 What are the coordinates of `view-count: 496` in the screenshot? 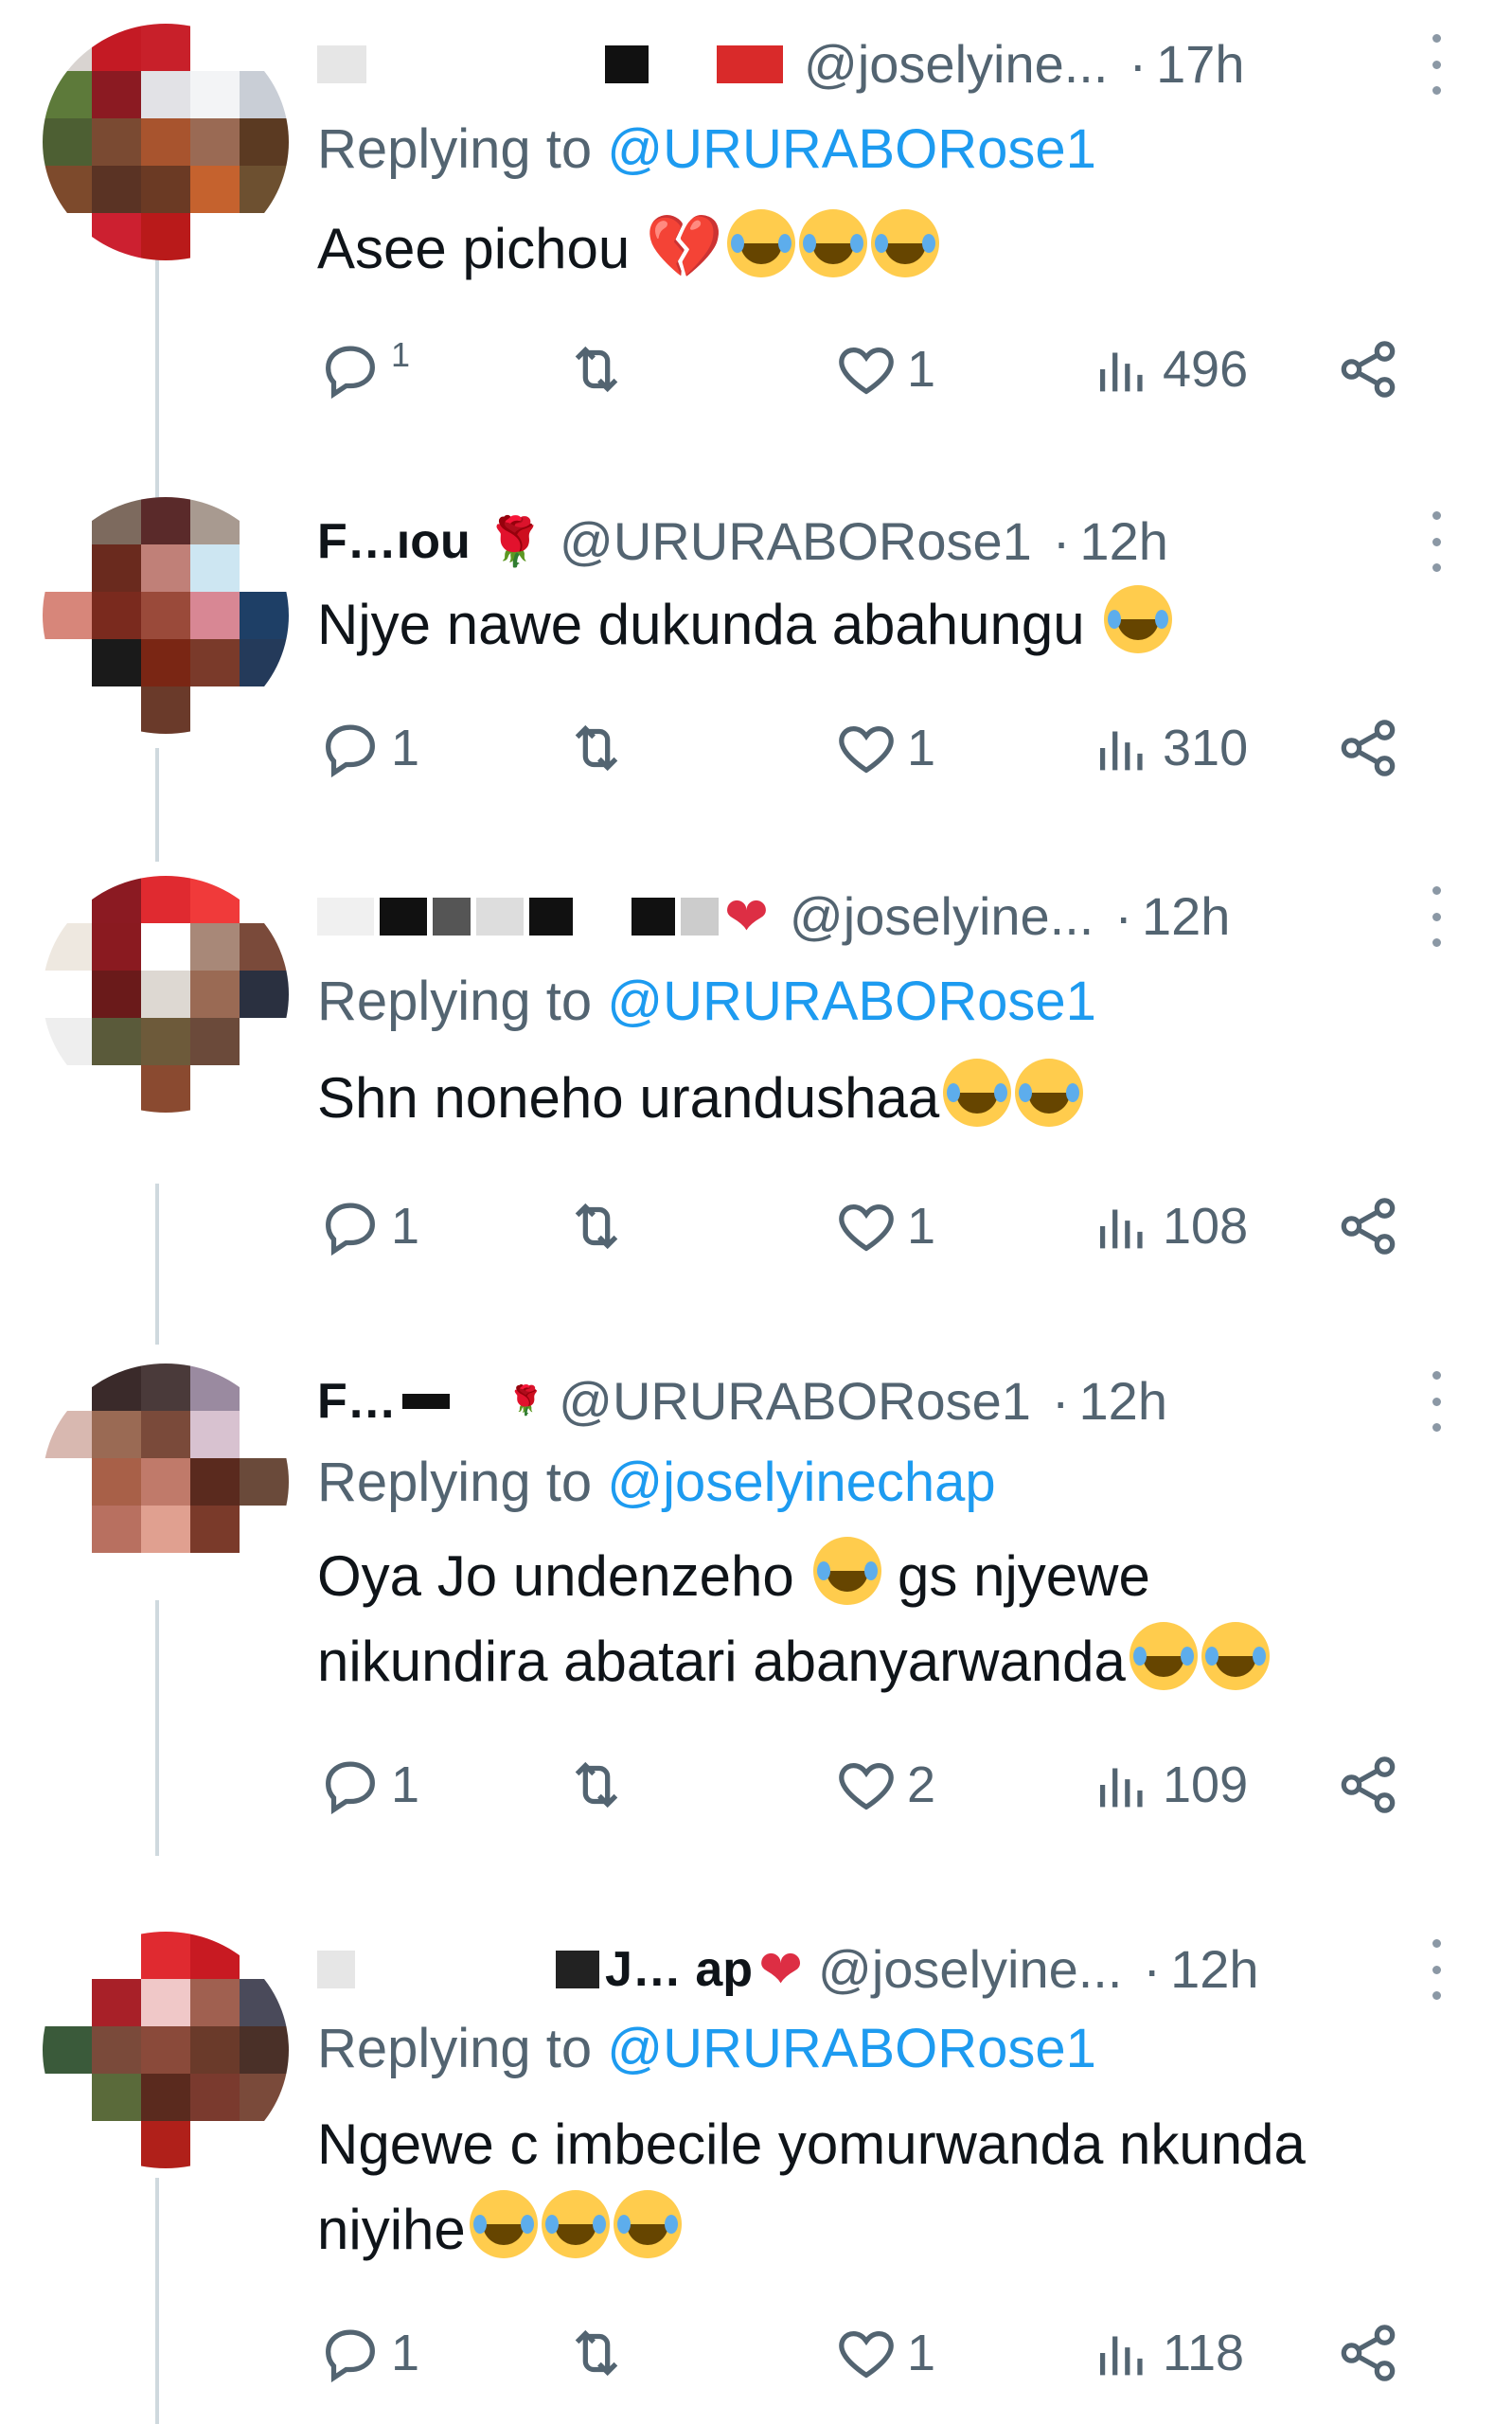 It's located at (1206, 369).